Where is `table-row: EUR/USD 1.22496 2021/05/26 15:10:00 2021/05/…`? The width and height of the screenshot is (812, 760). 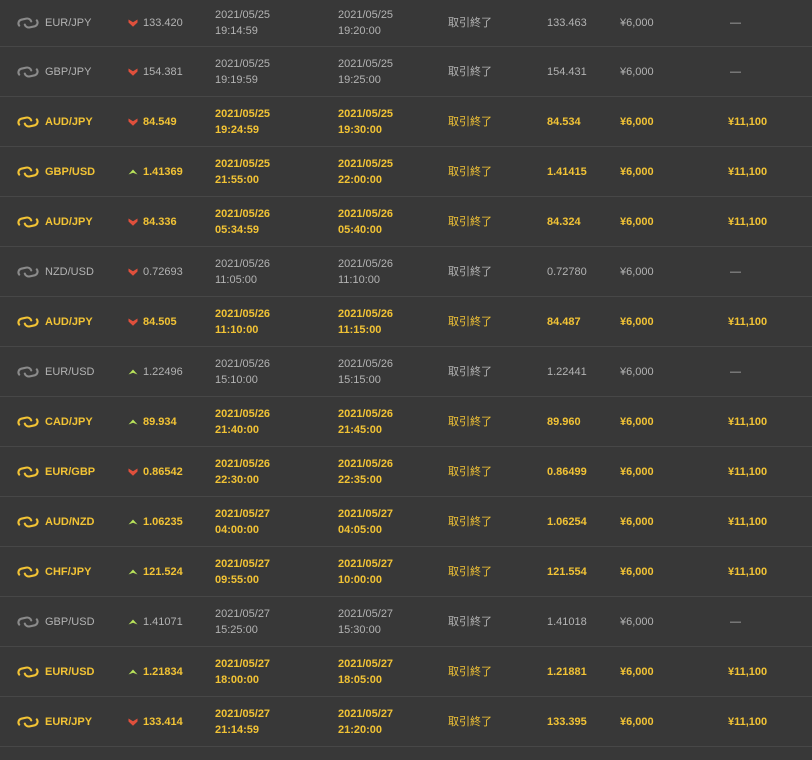 table-row: EUR/USD 1.22496 2021/05/26 15:10:00 2021/05/… is located at coordinates (406, 372).